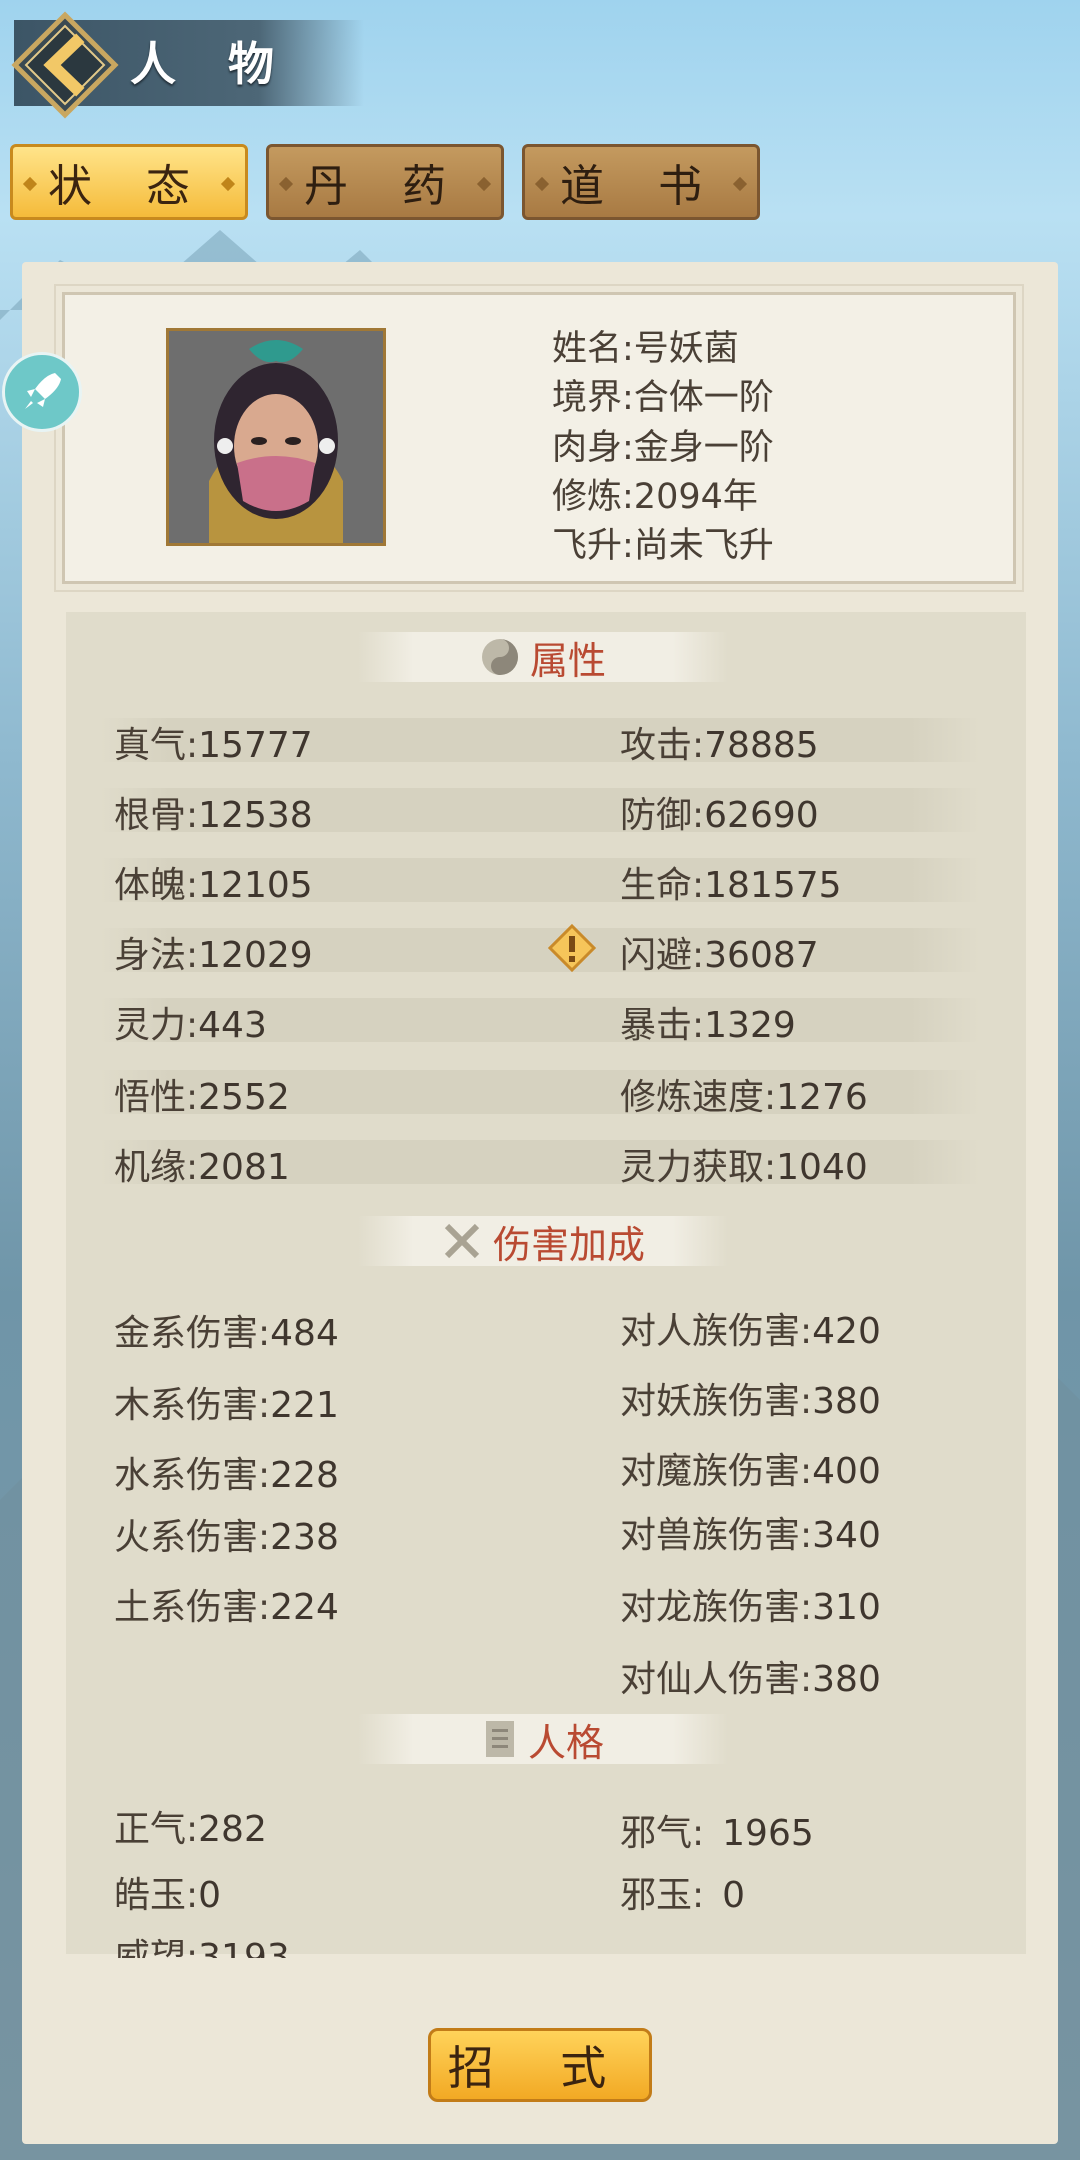 The image size is (1080, 2160). I want to click on stat-label: 土系伤害:, so click(192, 1607).